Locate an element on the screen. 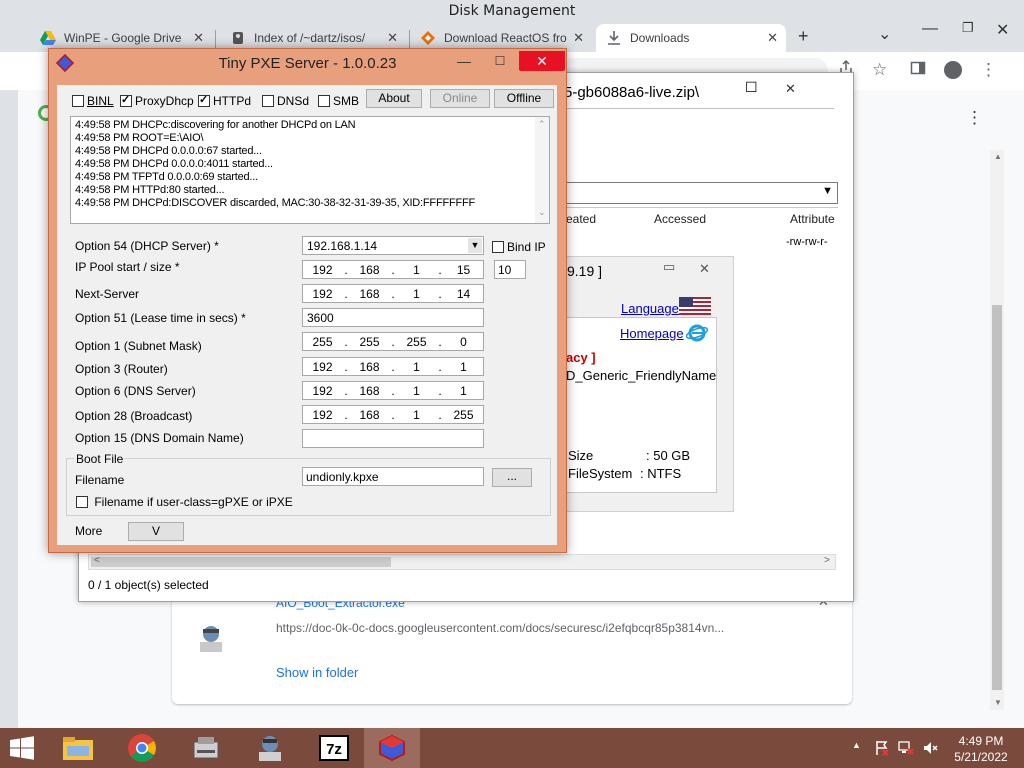  dialog-minimize-icon: ▭ is located at coordinates (669, 267).